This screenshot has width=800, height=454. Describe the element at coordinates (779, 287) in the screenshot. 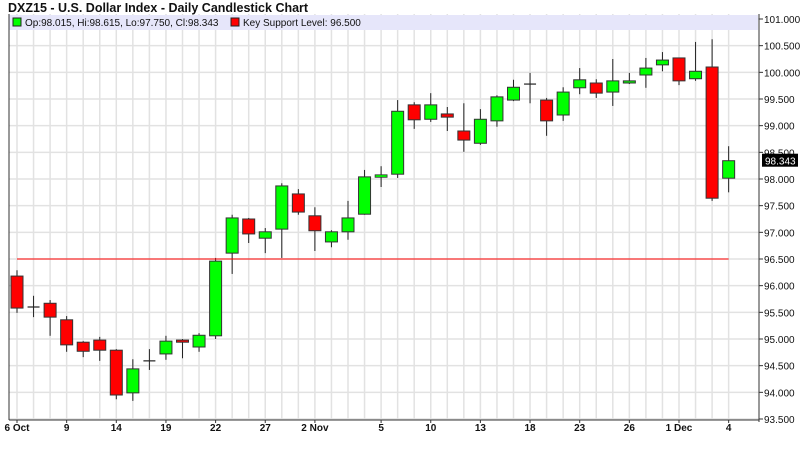

I see `y-tick-label: 96.000` at that location.